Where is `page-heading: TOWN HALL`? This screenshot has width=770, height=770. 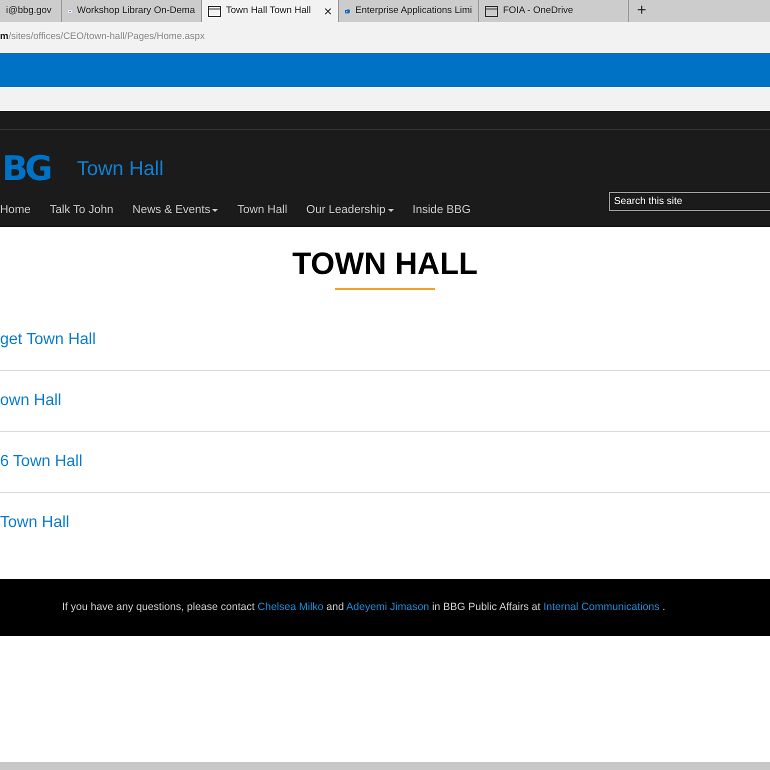
page-heading: TOWN HALL is located at coordinates (385, 263).